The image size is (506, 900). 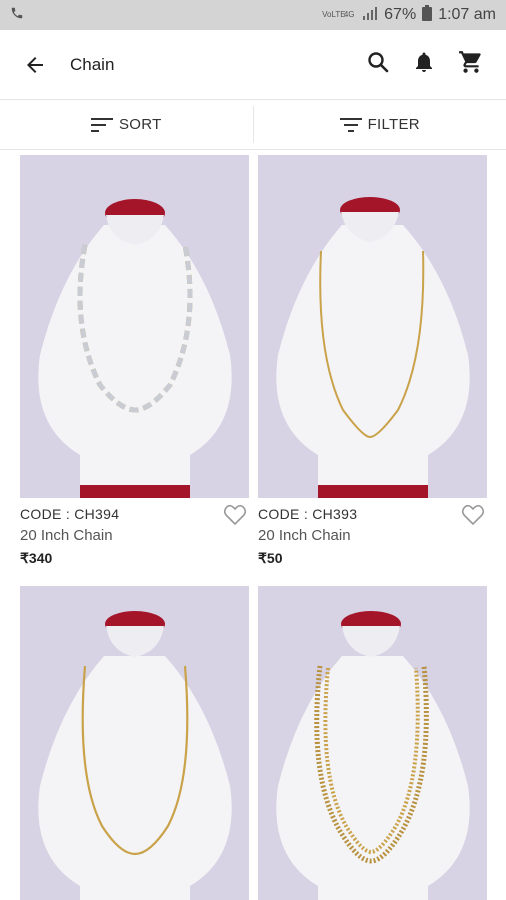 I want to click on app-bar: Chain, so click(x=253, y=65).